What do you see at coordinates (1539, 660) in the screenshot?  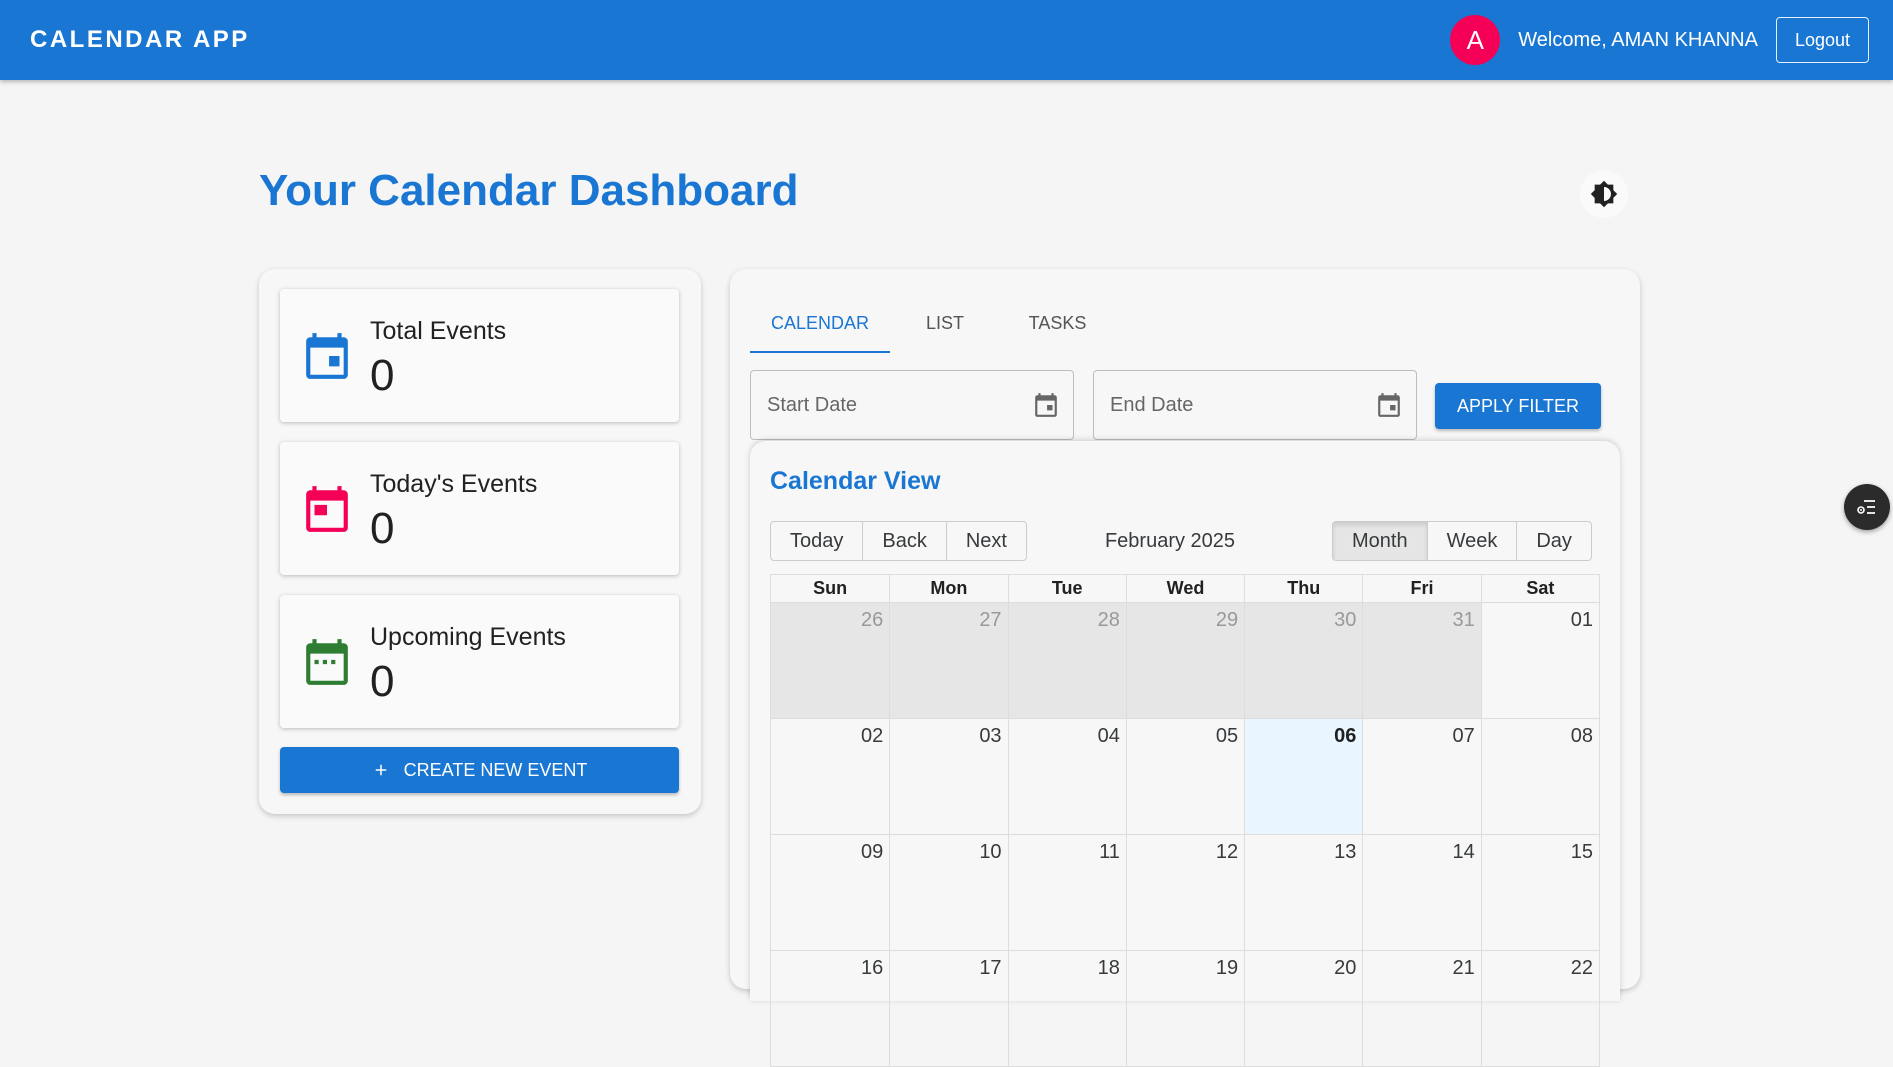 I see `day-cell: 01` at bounding box center [1539, 660].